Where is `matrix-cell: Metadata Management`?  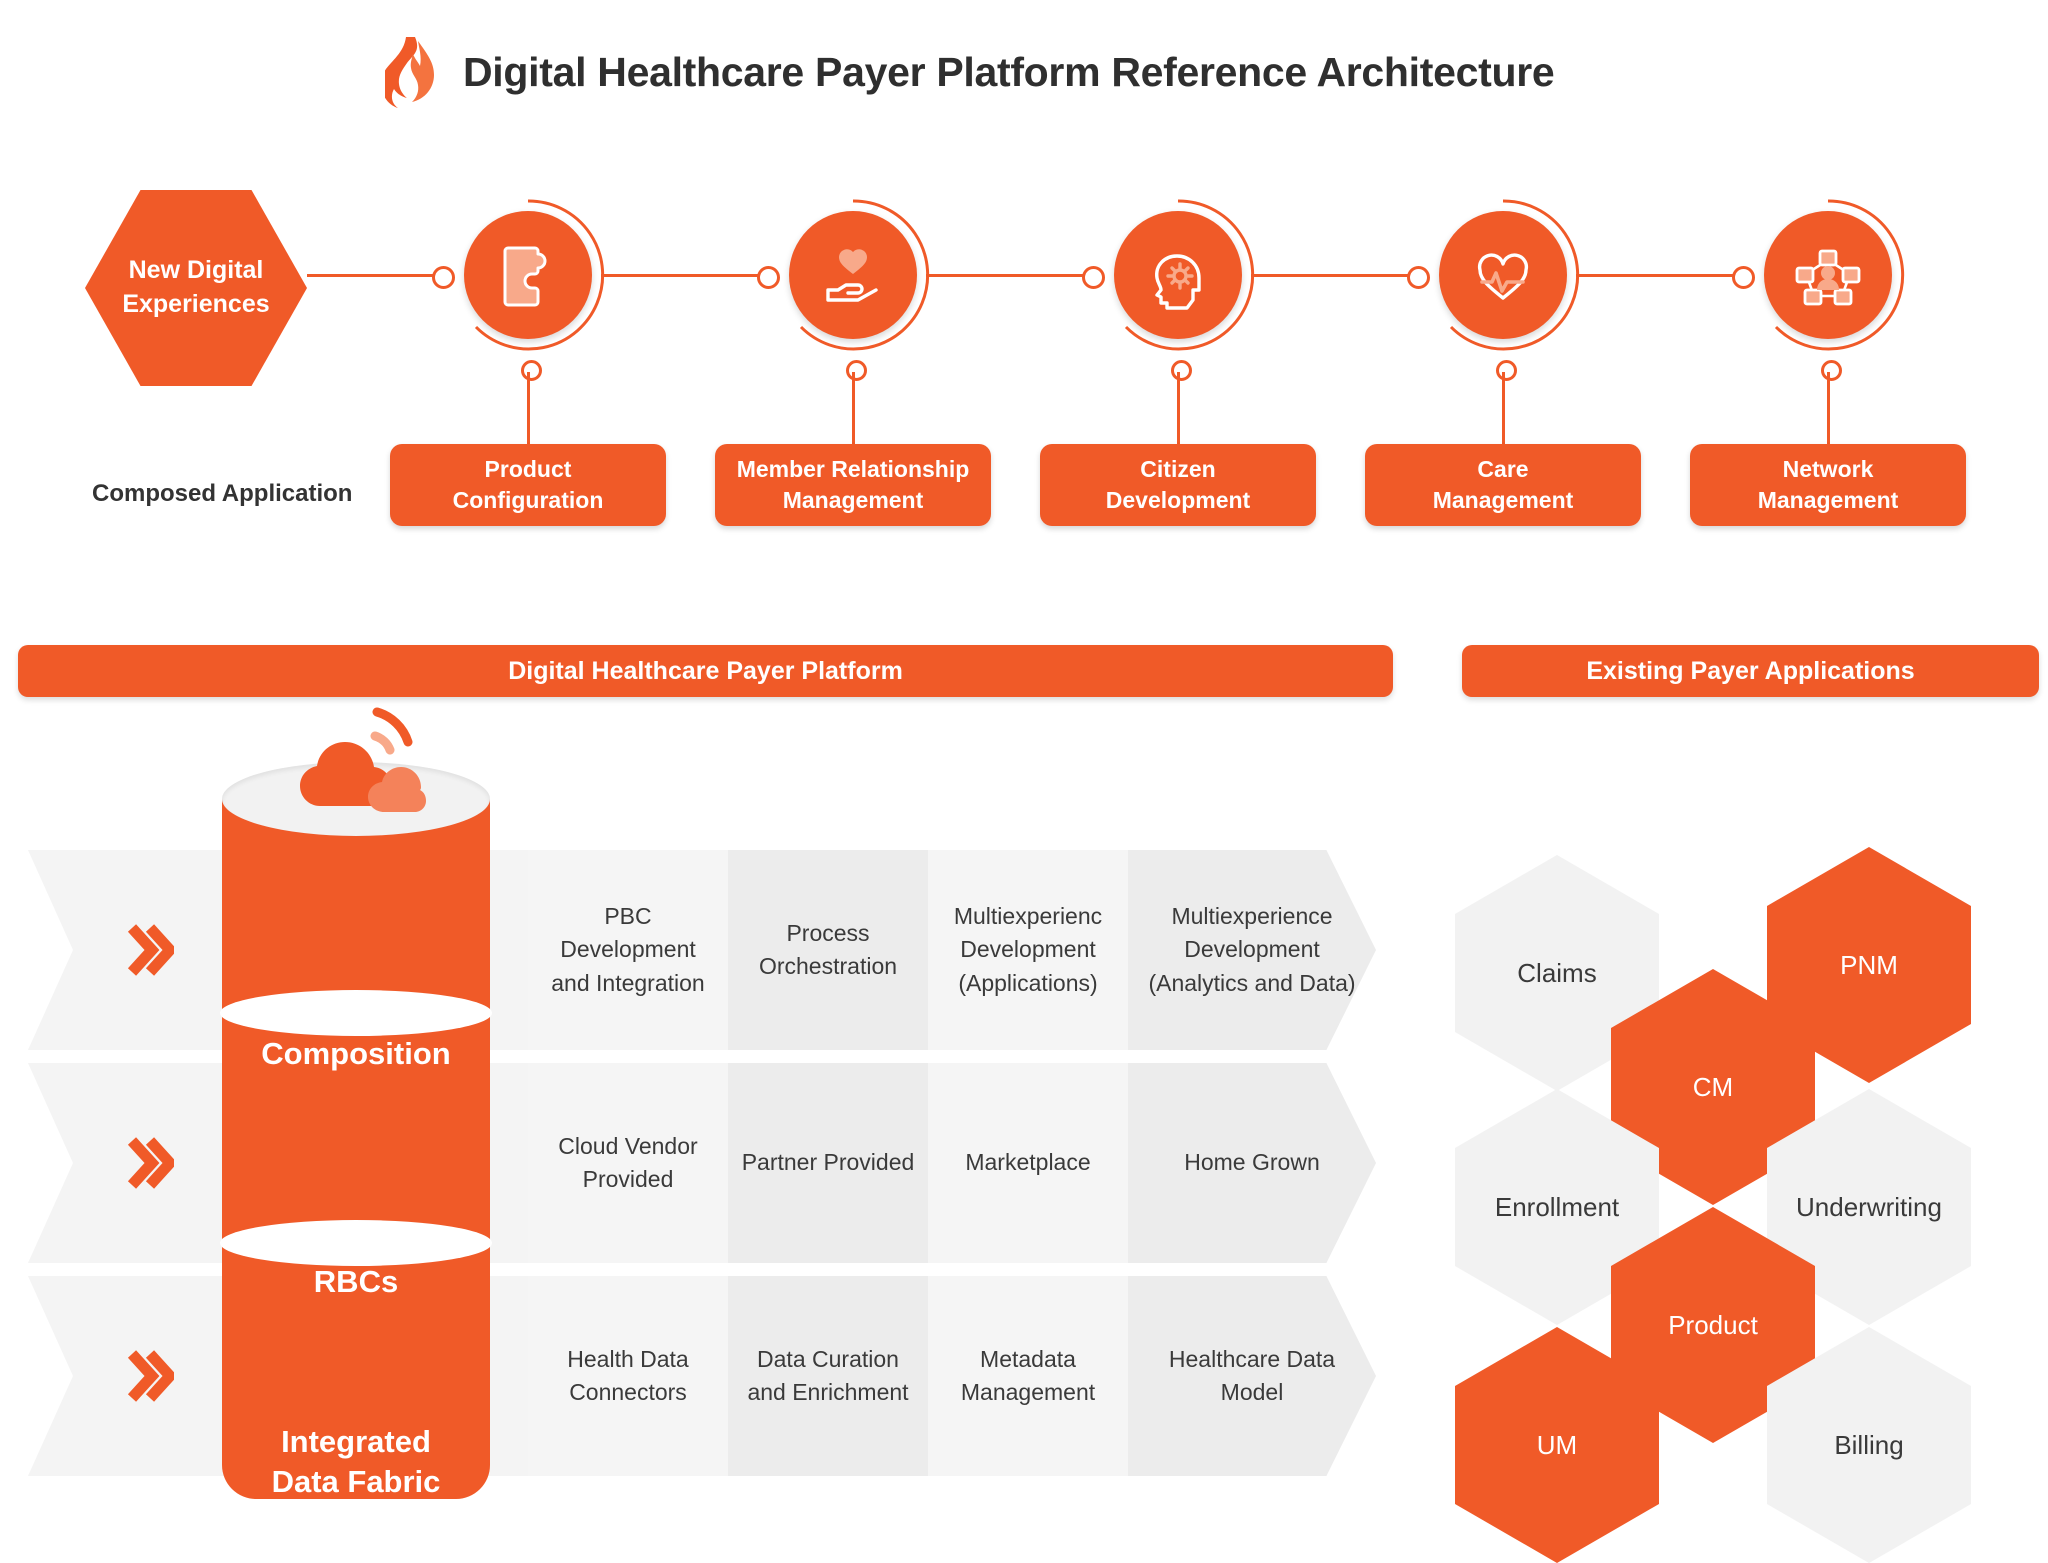 matrix-cell: Metadata Management is located at coordinates (1028, 1376).